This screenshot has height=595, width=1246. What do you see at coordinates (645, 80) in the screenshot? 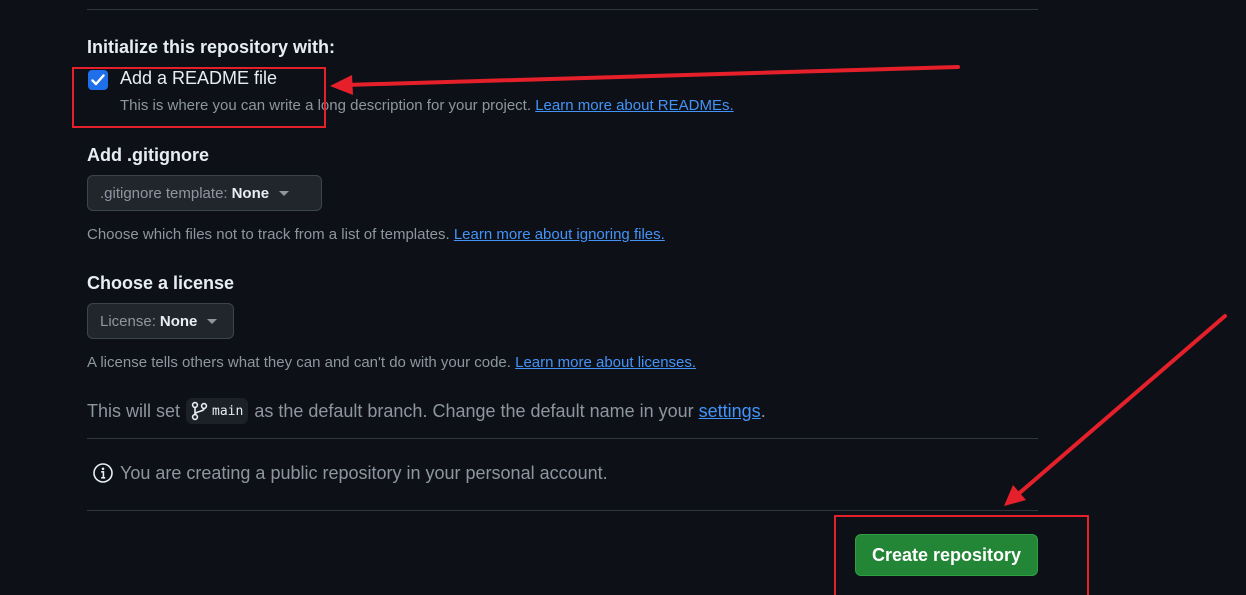
I see `readme-annotation-arrow` at bounding box center [645, 80].